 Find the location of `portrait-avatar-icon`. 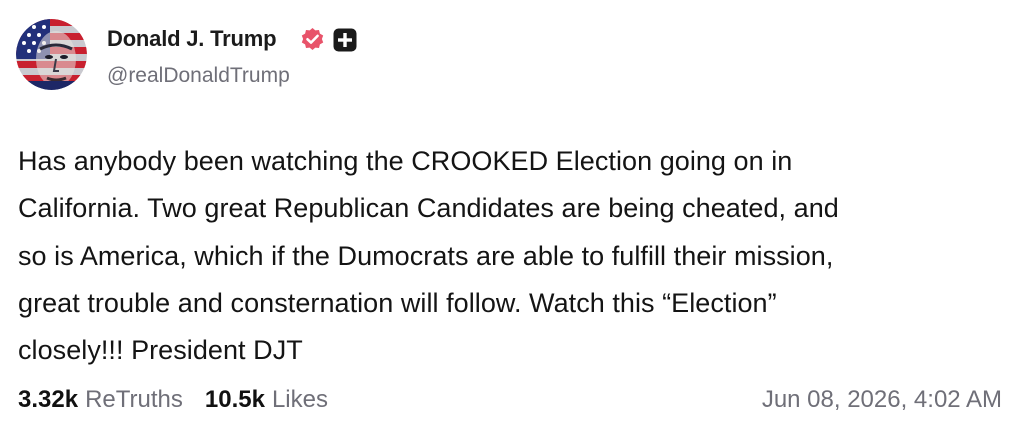

portrait-avatar-icon is located at coordinates (51, 54).